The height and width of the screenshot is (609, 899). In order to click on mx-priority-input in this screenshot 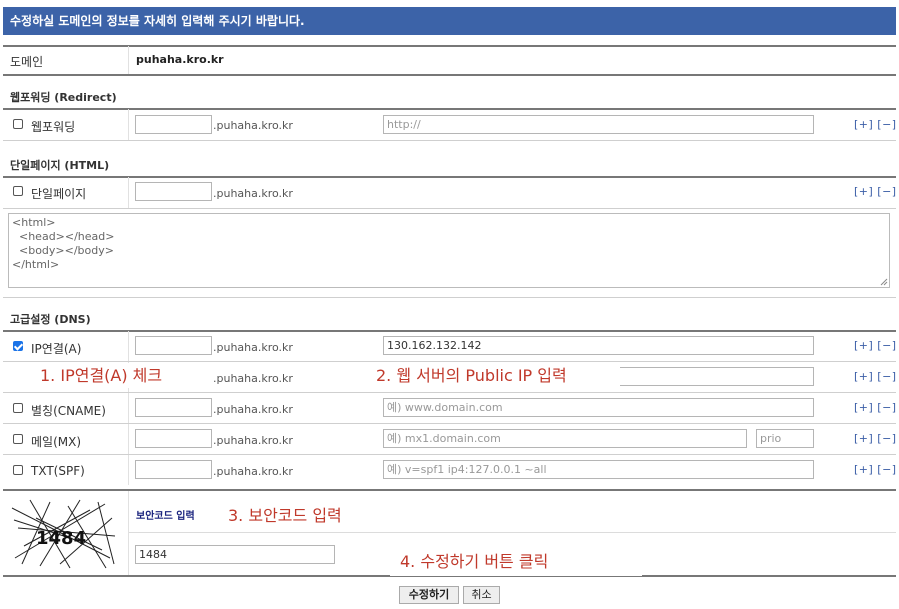, I will do `click(785, 438)`.